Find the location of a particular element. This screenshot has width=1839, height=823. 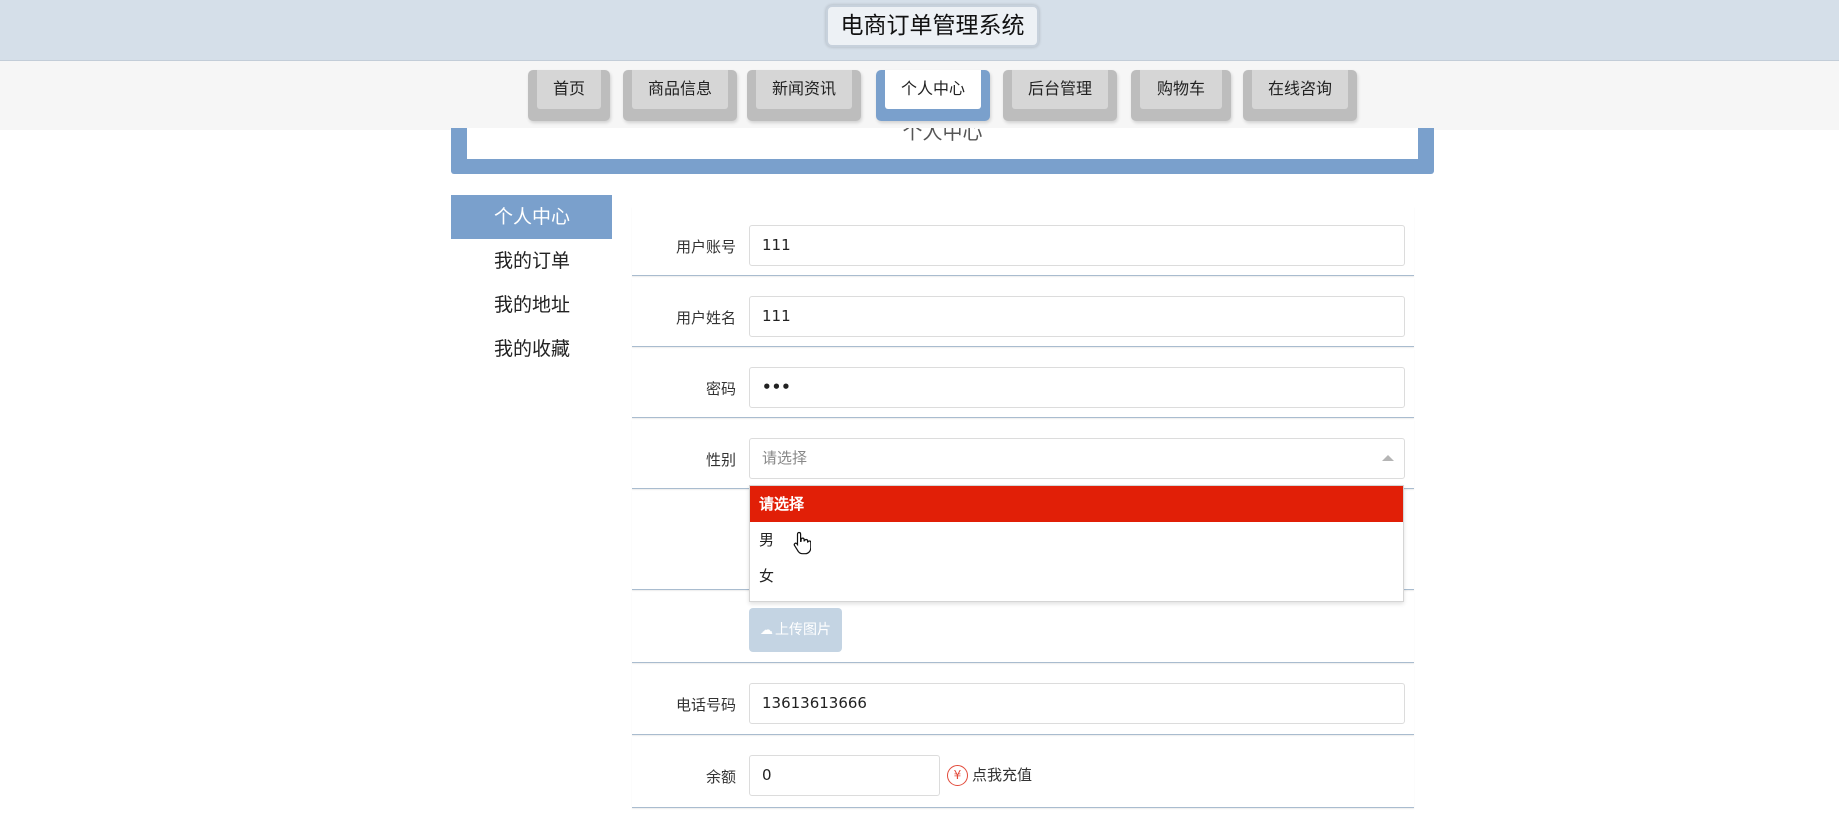

recharge-label: 点我充值 is located at coordinates (1002, 775).